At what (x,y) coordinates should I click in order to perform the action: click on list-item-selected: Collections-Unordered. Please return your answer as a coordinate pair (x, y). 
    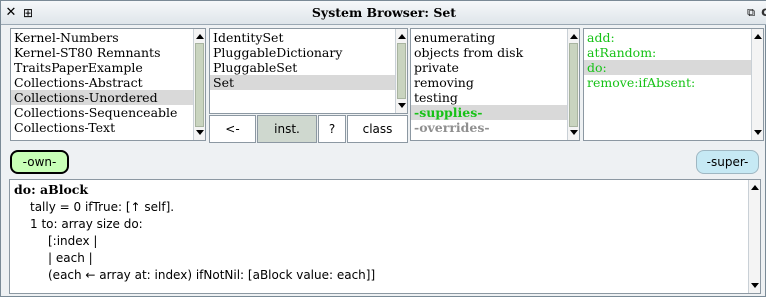
    Looking at the image, I should click on (102, 97).